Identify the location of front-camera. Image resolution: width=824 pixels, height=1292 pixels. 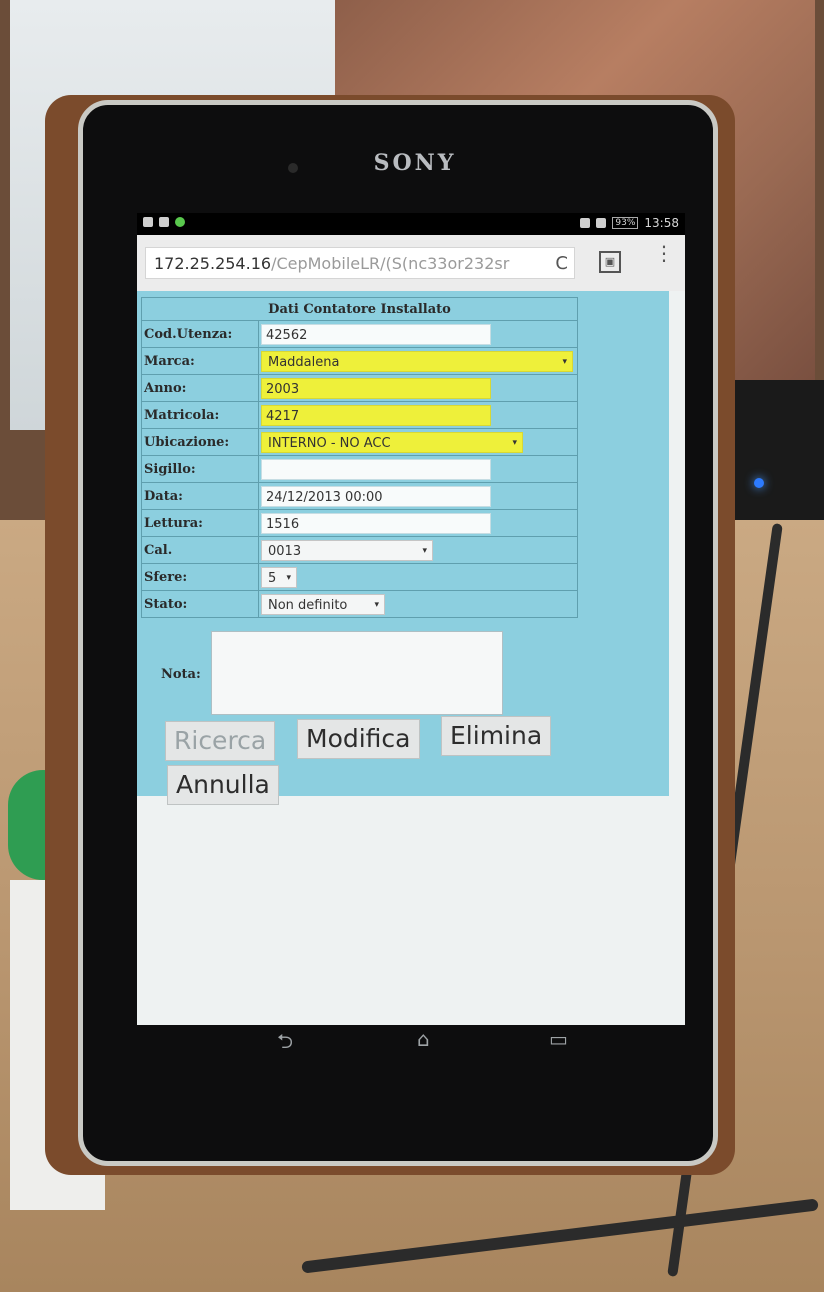
(293, 168).